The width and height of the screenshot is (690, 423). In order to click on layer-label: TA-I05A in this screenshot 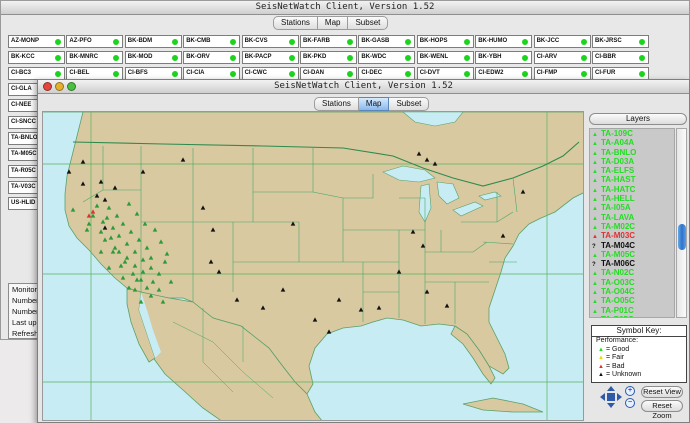, I will do `click(616, 208)`.